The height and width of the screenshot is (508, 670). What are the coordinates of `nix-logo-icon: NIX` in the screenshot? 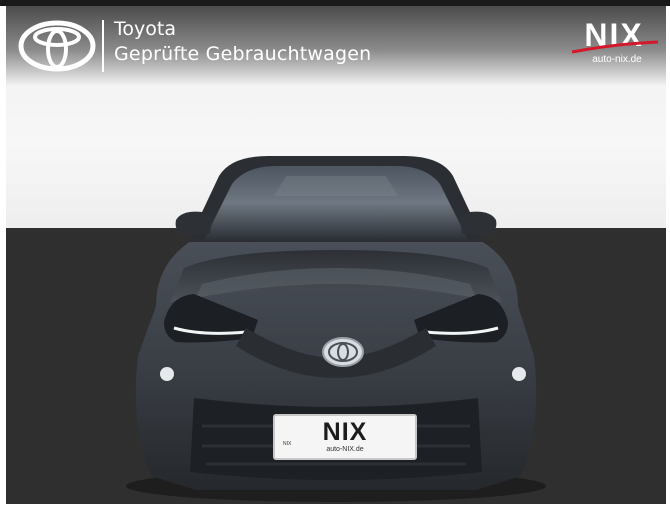 It's located at (615, 37).